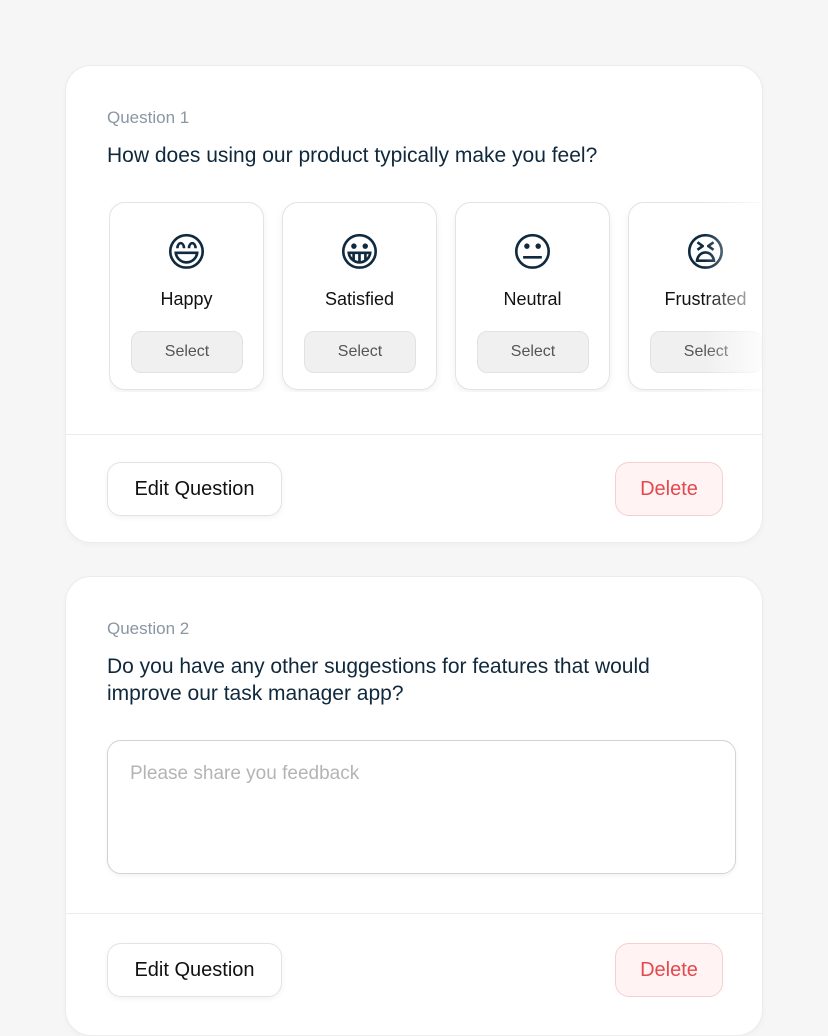 The image size is (828, 1036). Describe the element at coordinates (705, 253) in the screenshot. I see `tired-face-icon: 😫` at that location.